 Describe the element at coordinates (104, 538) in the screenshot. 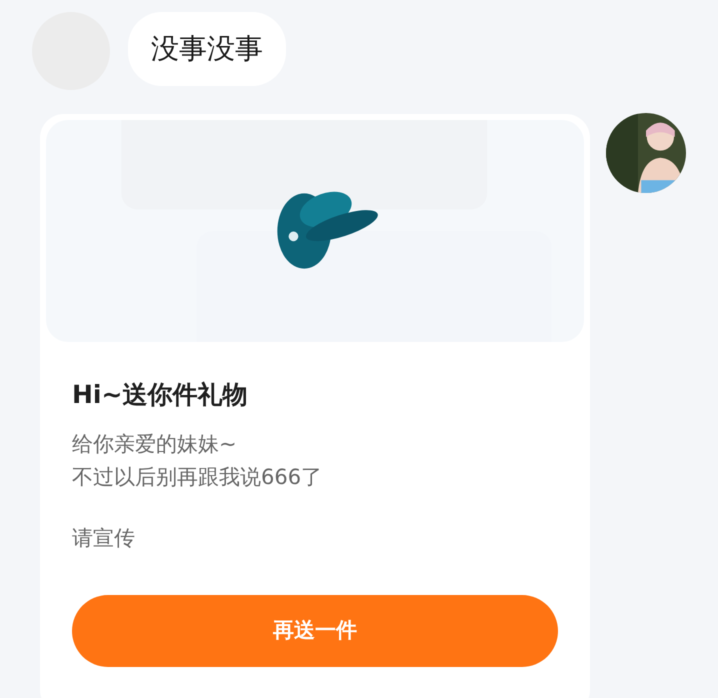

I see `gift-note: 请宣传` at that location.